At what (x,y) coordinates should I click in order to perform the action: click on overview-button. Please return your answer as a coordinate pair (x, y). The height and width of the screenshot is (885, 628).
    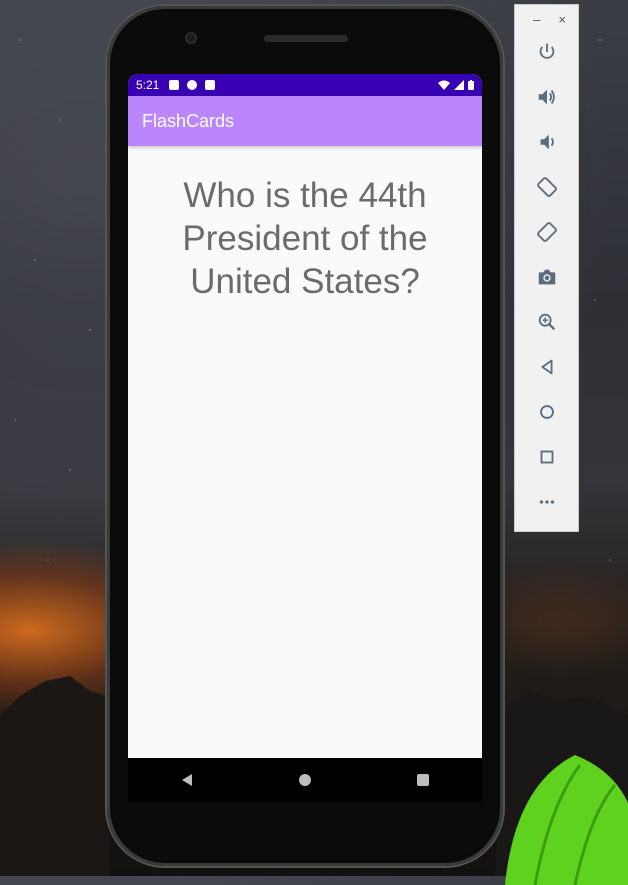
    Looking at the image, I should click on (546, 456).